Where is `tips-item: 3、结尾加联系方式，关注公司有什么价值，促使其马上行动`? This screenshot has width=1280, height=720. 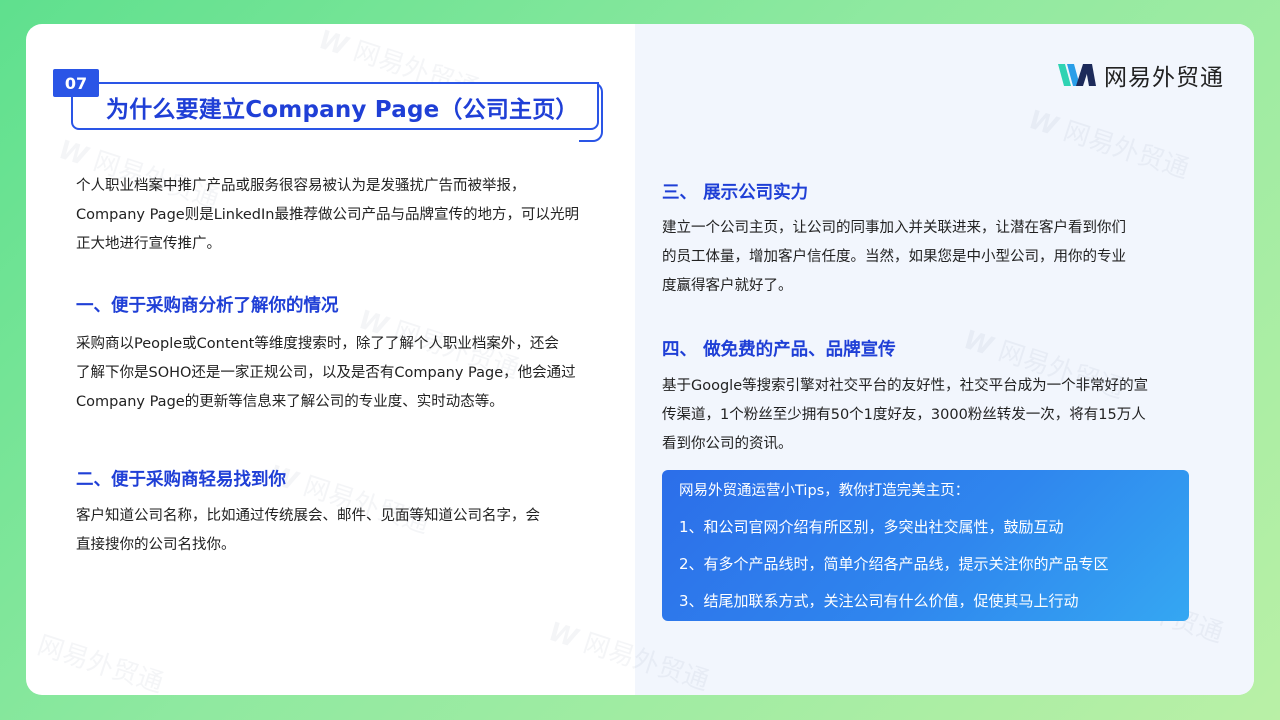
tips-item: 3、结尾加联系方式，关注公司有什么价值，促使其马上行动 is located at coordinates (879, 601).